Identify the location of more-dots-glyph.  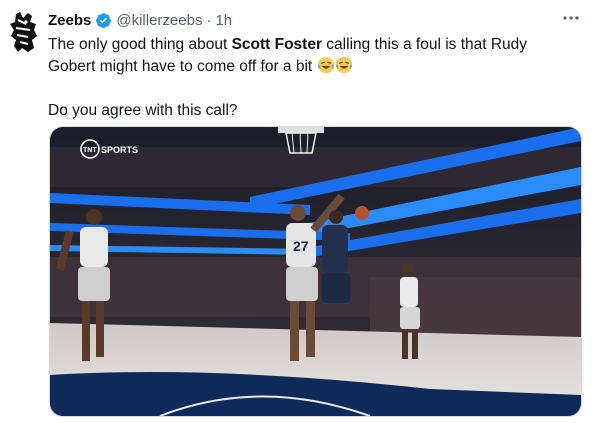
(571, 18).